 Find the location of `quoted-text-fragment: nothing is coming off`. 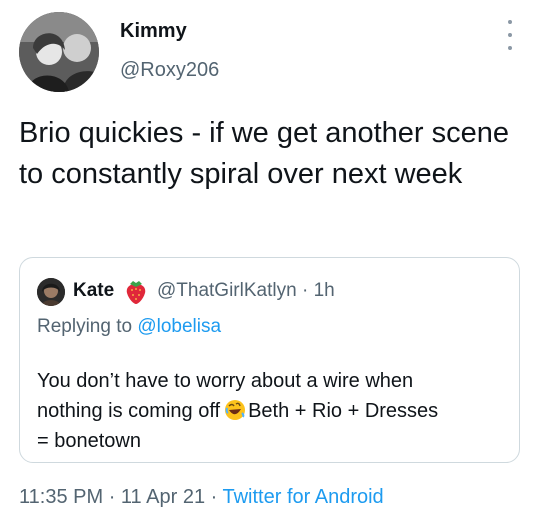

quoted-text-fragment: nothing is coming off is located at coordinates (129, 411).